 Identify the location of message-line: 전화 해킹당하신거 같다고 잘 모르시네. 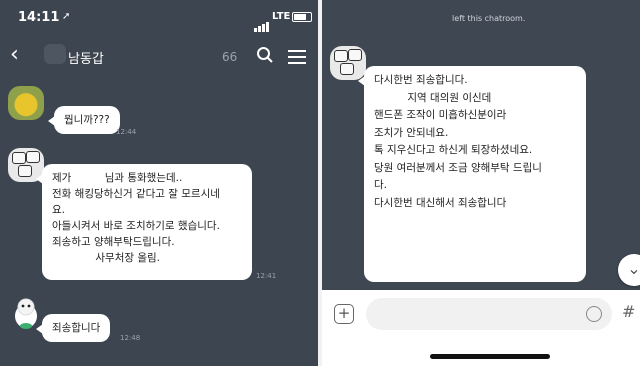
(136, 194).